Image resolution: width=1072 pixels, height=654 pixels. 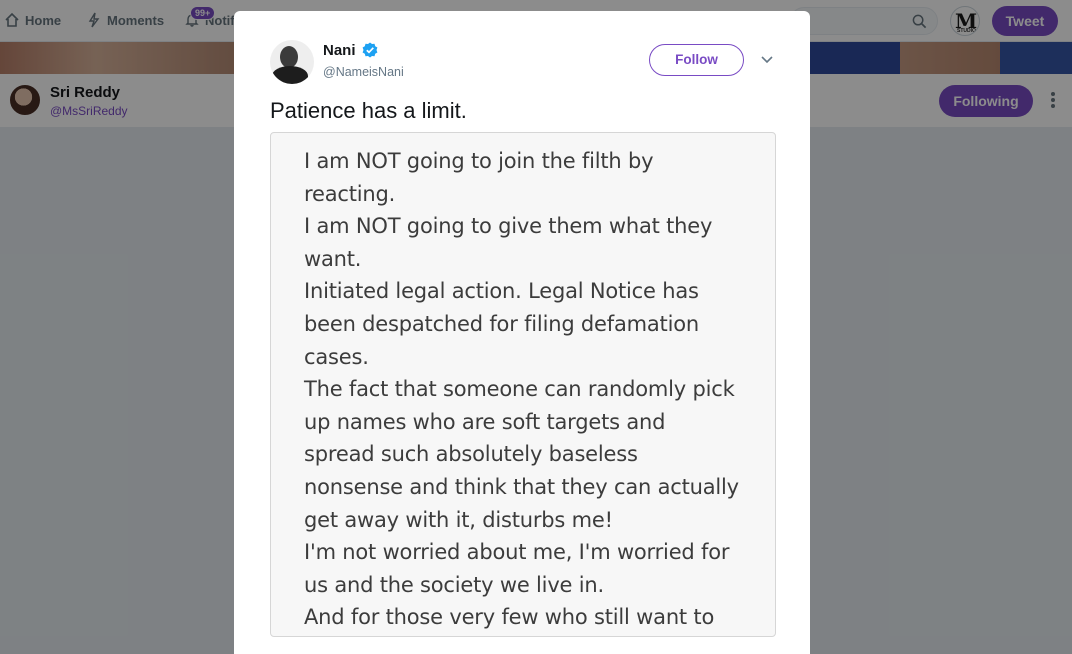 I want to click on image-text-line: want., so click(x=333, y=258).